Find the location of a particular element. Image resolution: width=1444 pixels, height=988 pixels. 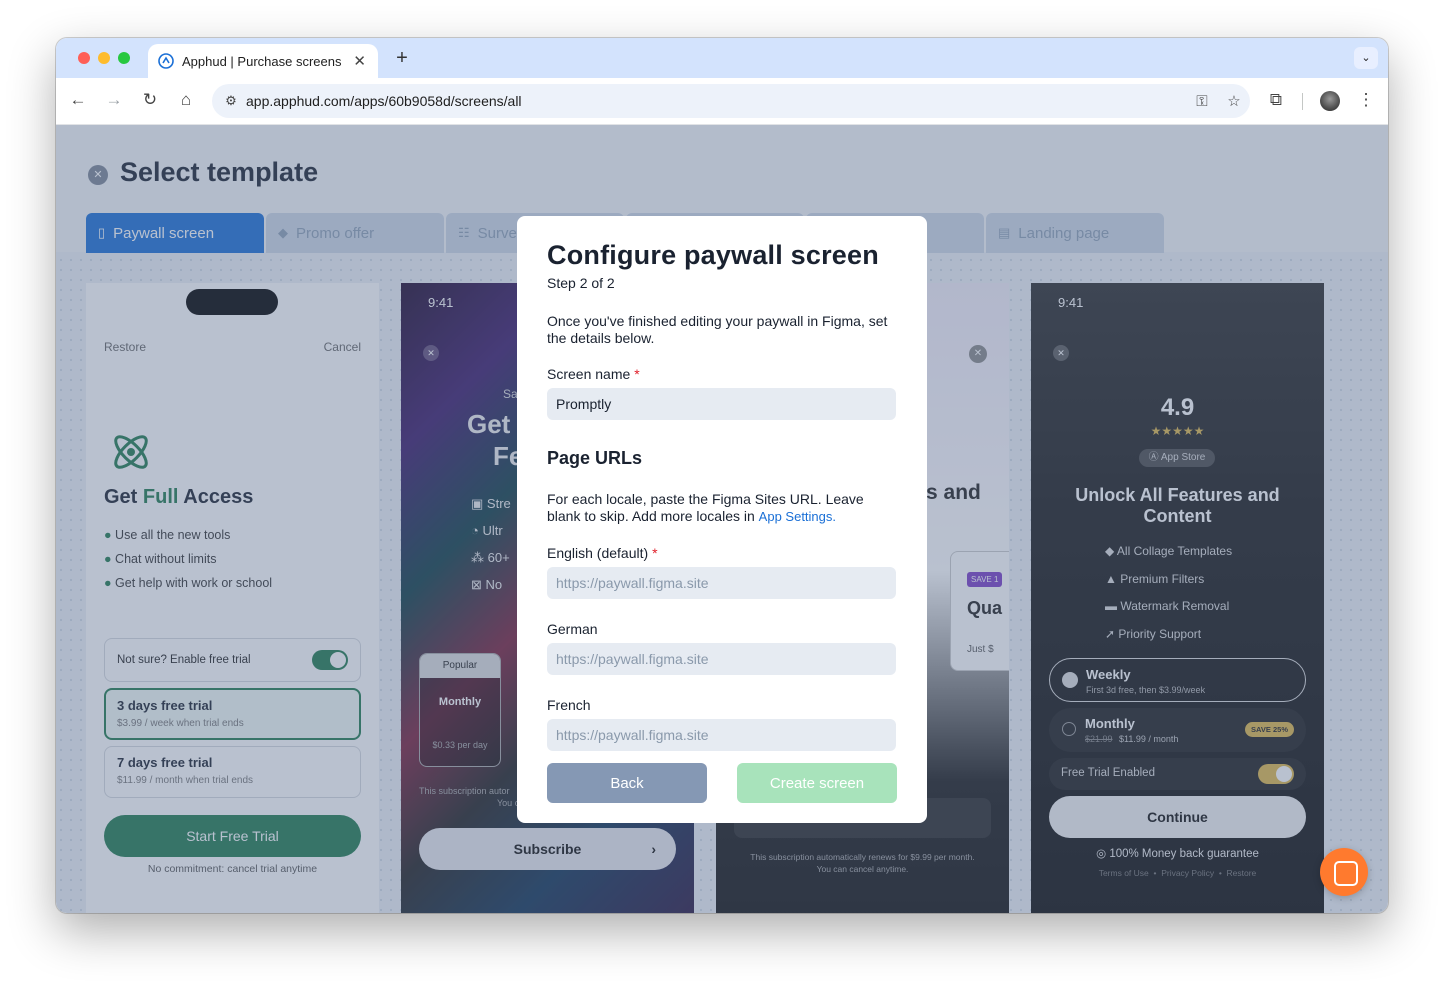

new-tab-button: + is located at coordinates (402, 58).